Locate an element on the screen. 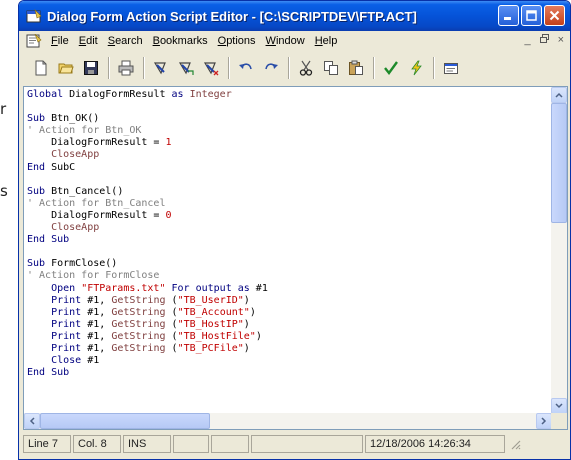 This screenshot has width=571, height=460. code-token: DialogFormResult = is located at coordinates (96, 143).